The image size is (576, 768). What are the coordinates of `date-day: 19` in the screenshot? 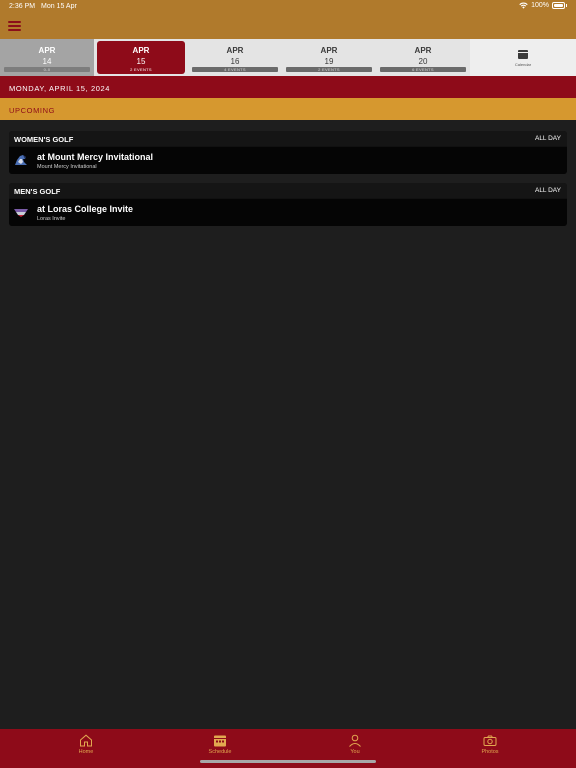 It's located at (329, 61).